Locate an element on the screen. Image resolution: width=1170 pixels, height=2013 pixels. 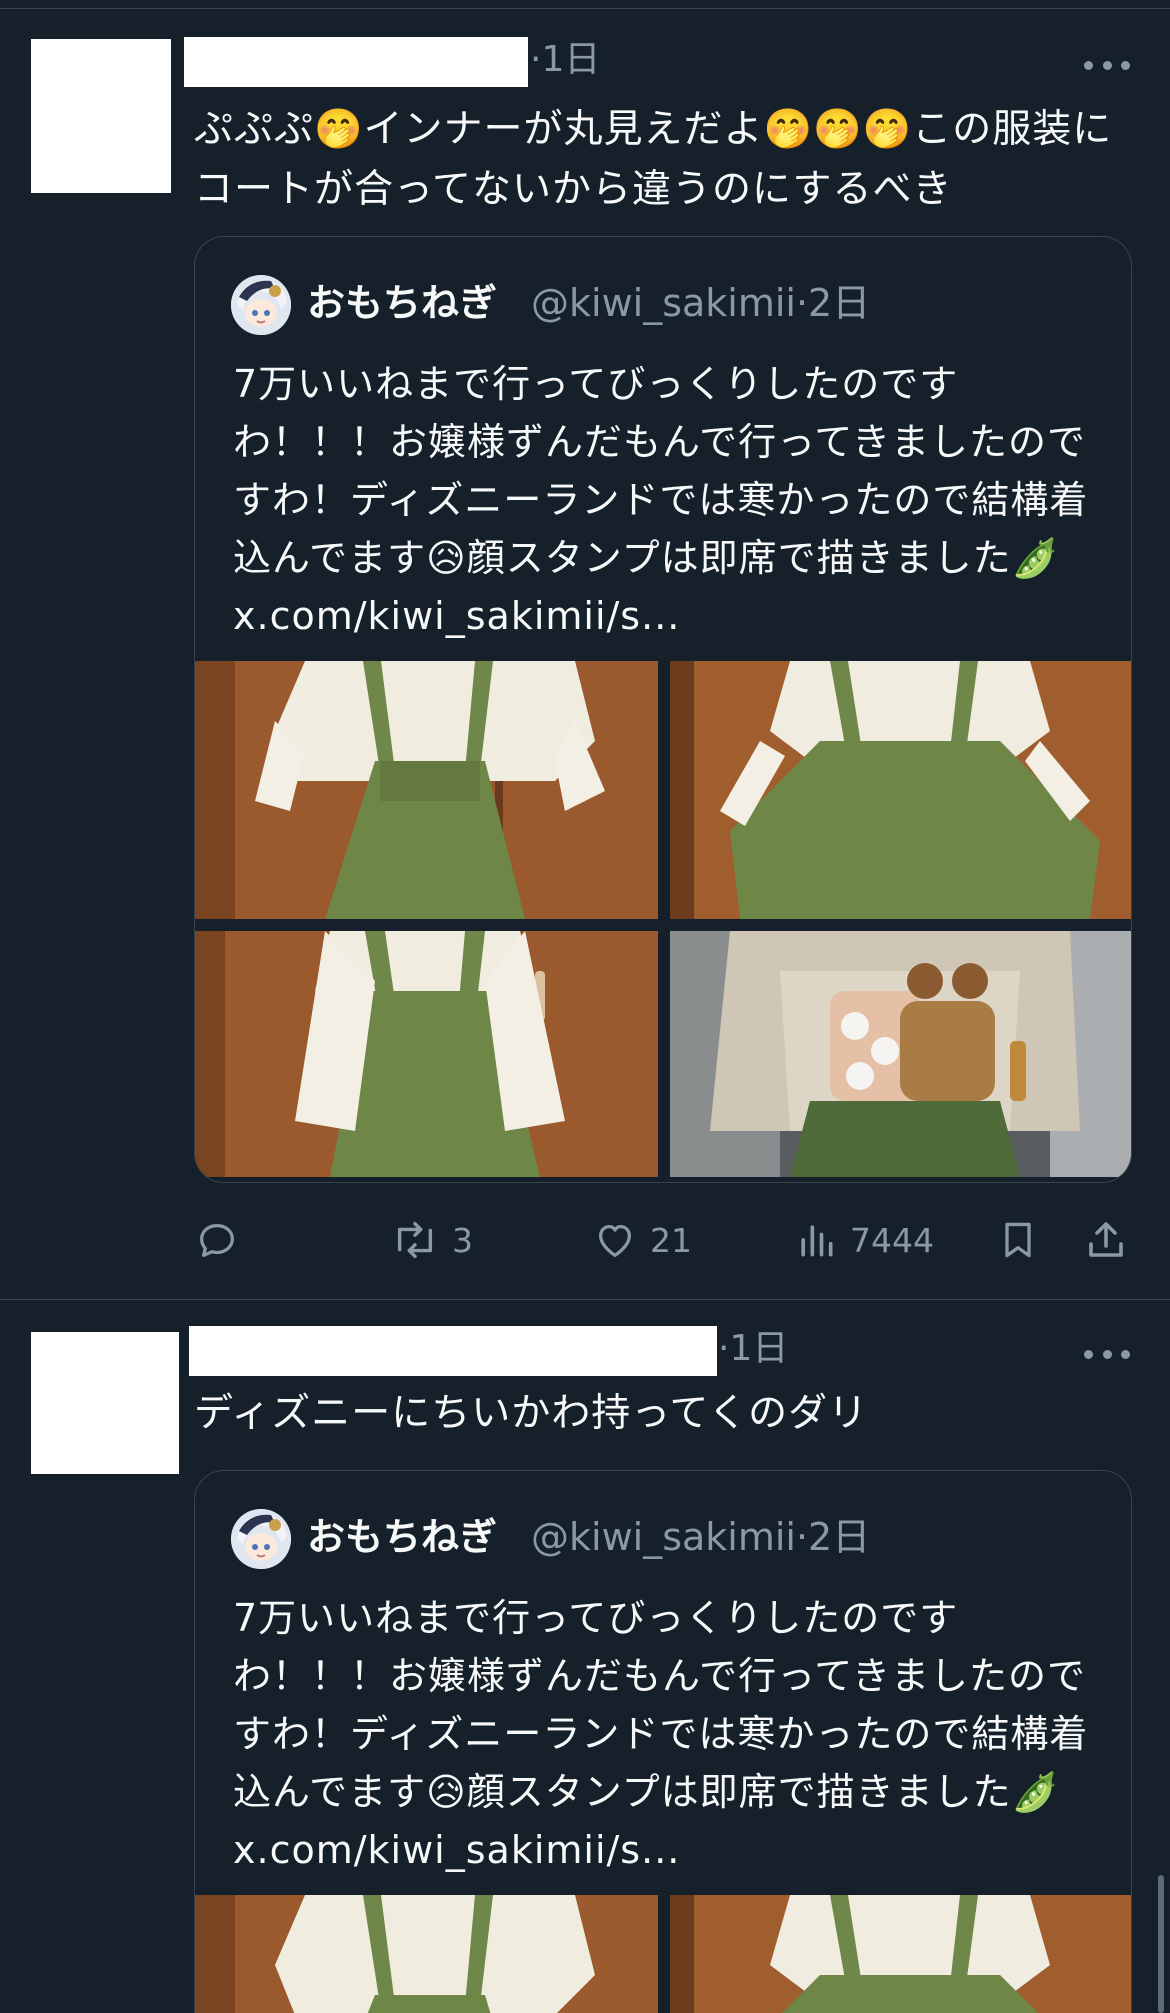
bookmark-button is located at coordinates (1018, 1240).